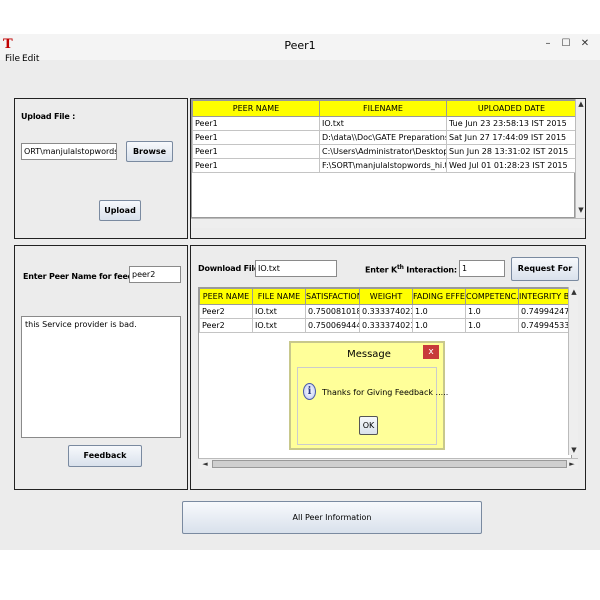 The image size is (600, 600). I want to click on col-uploaded-date: UPLOADED DATE, so click(511, 108).